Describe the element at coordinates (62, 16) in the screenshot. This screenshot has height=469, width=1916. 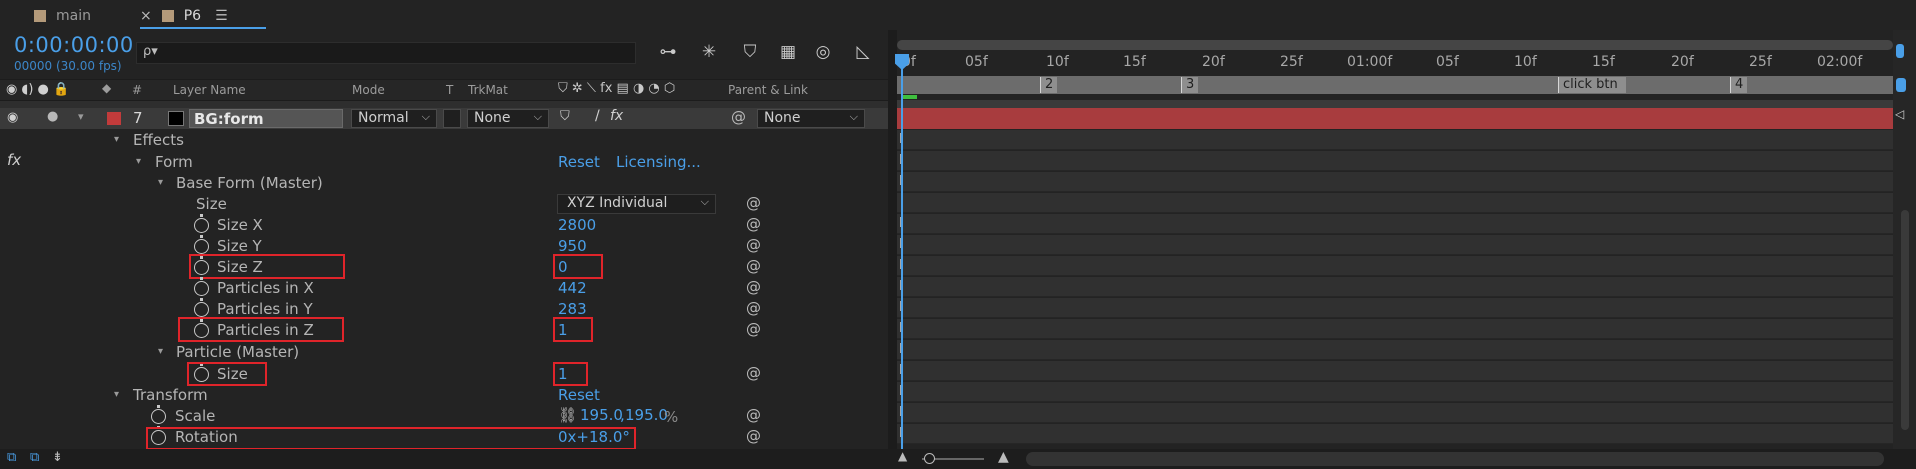
I see `tab-main: main` at that location.